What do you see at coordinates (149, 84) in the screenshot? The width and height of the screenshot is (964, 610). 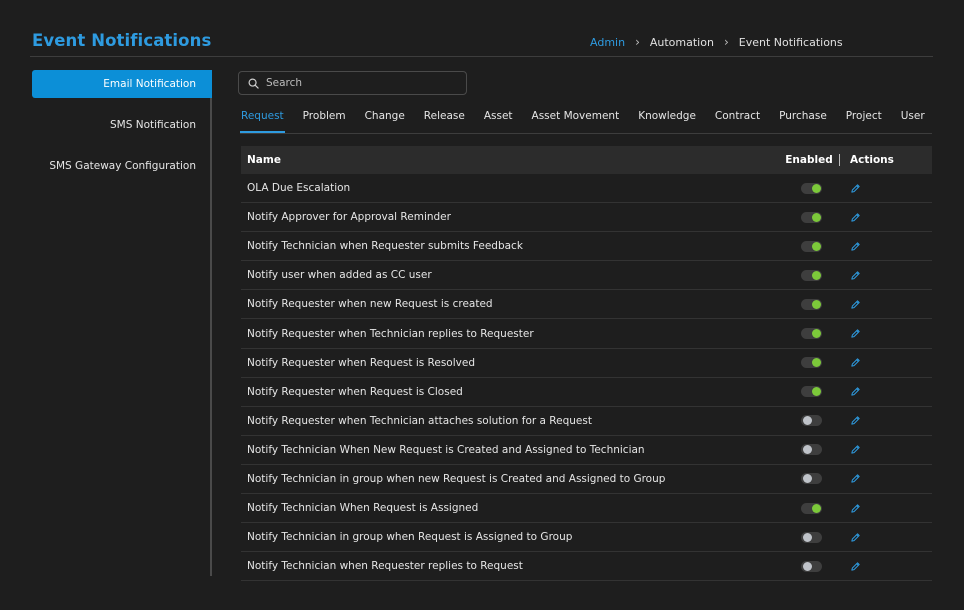 I see `sidebar-item-label: Email Notification` at bounding box center [149, 84].